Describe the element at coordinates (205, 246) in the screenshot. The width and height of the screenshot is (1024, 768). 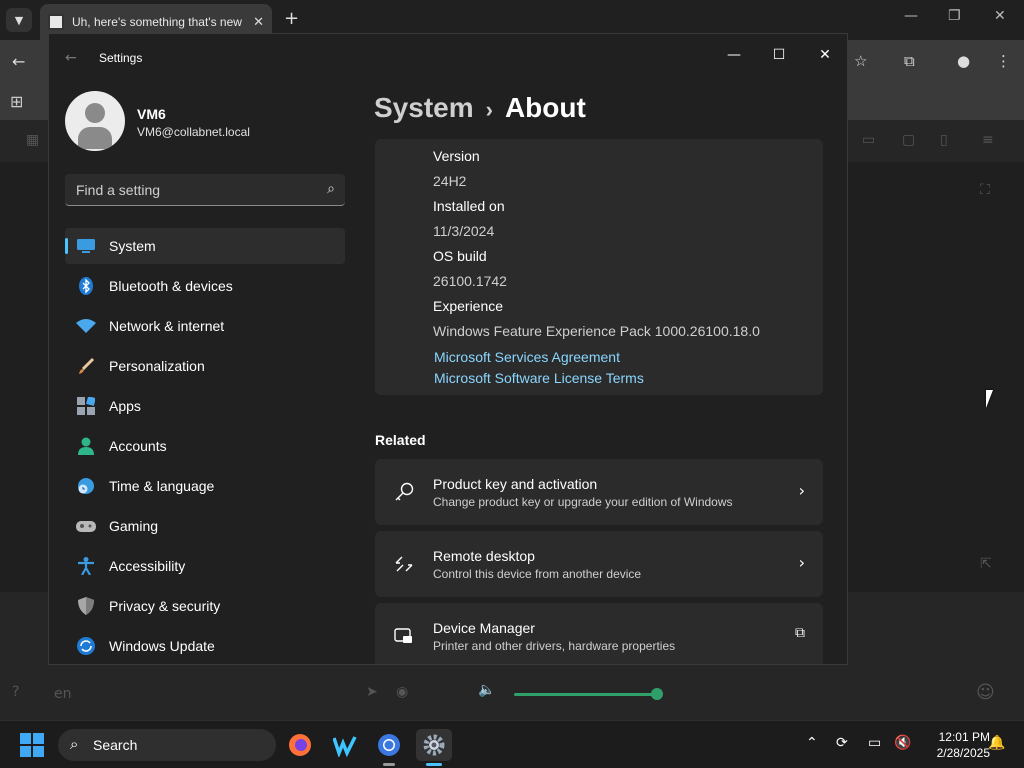
I see `sidebar-item-system: System` at that location.